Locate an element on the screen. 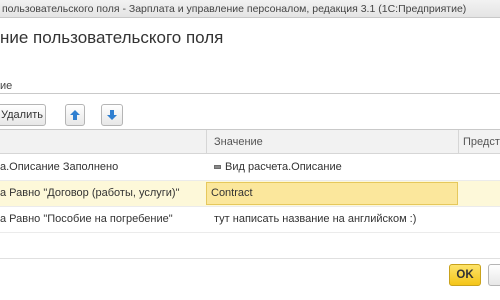 This screenshot has width=500, height=300. value-edit-field: Contract is located at coordinates (332, 193).